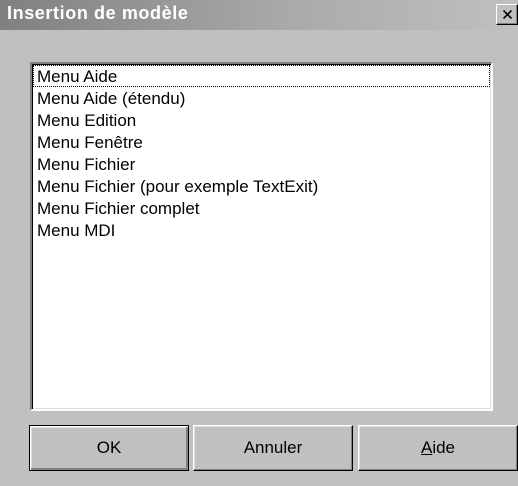  Describe the element at coordinates (444, 447) in the screenshot. I see `help-label-rest: ide` at that location.